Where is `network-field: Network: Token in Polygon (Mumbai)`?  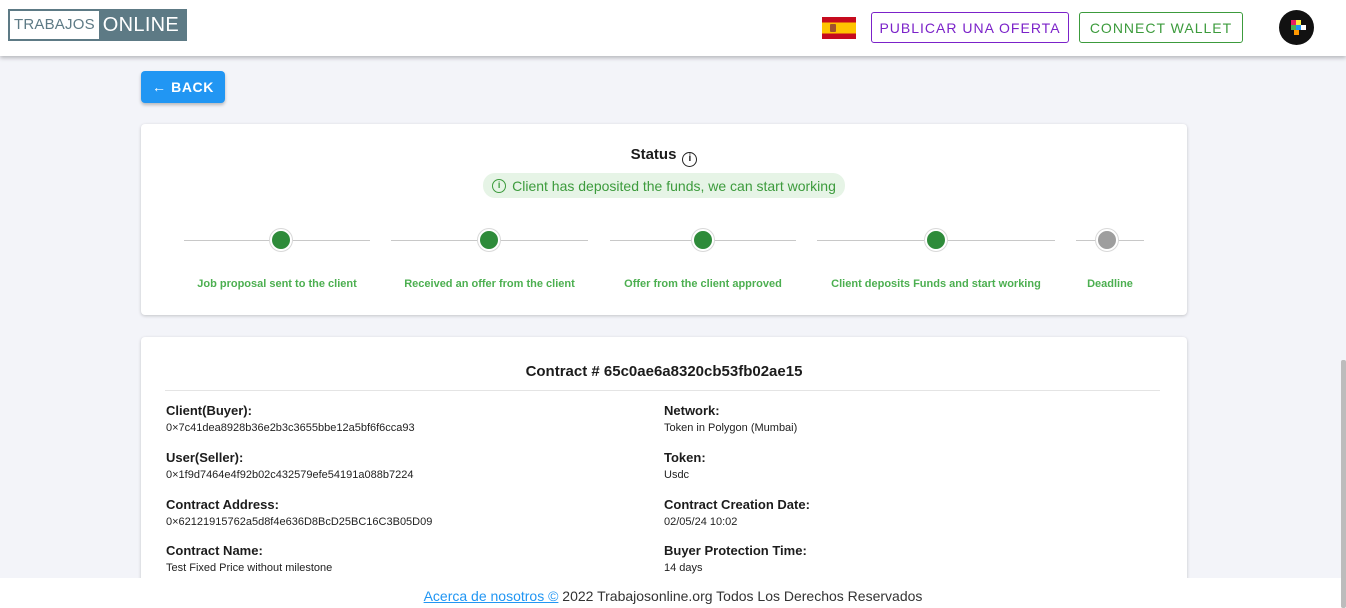
network-field: Network: Token in Polygon (Mumbai) is located at coordinates (730, 418).